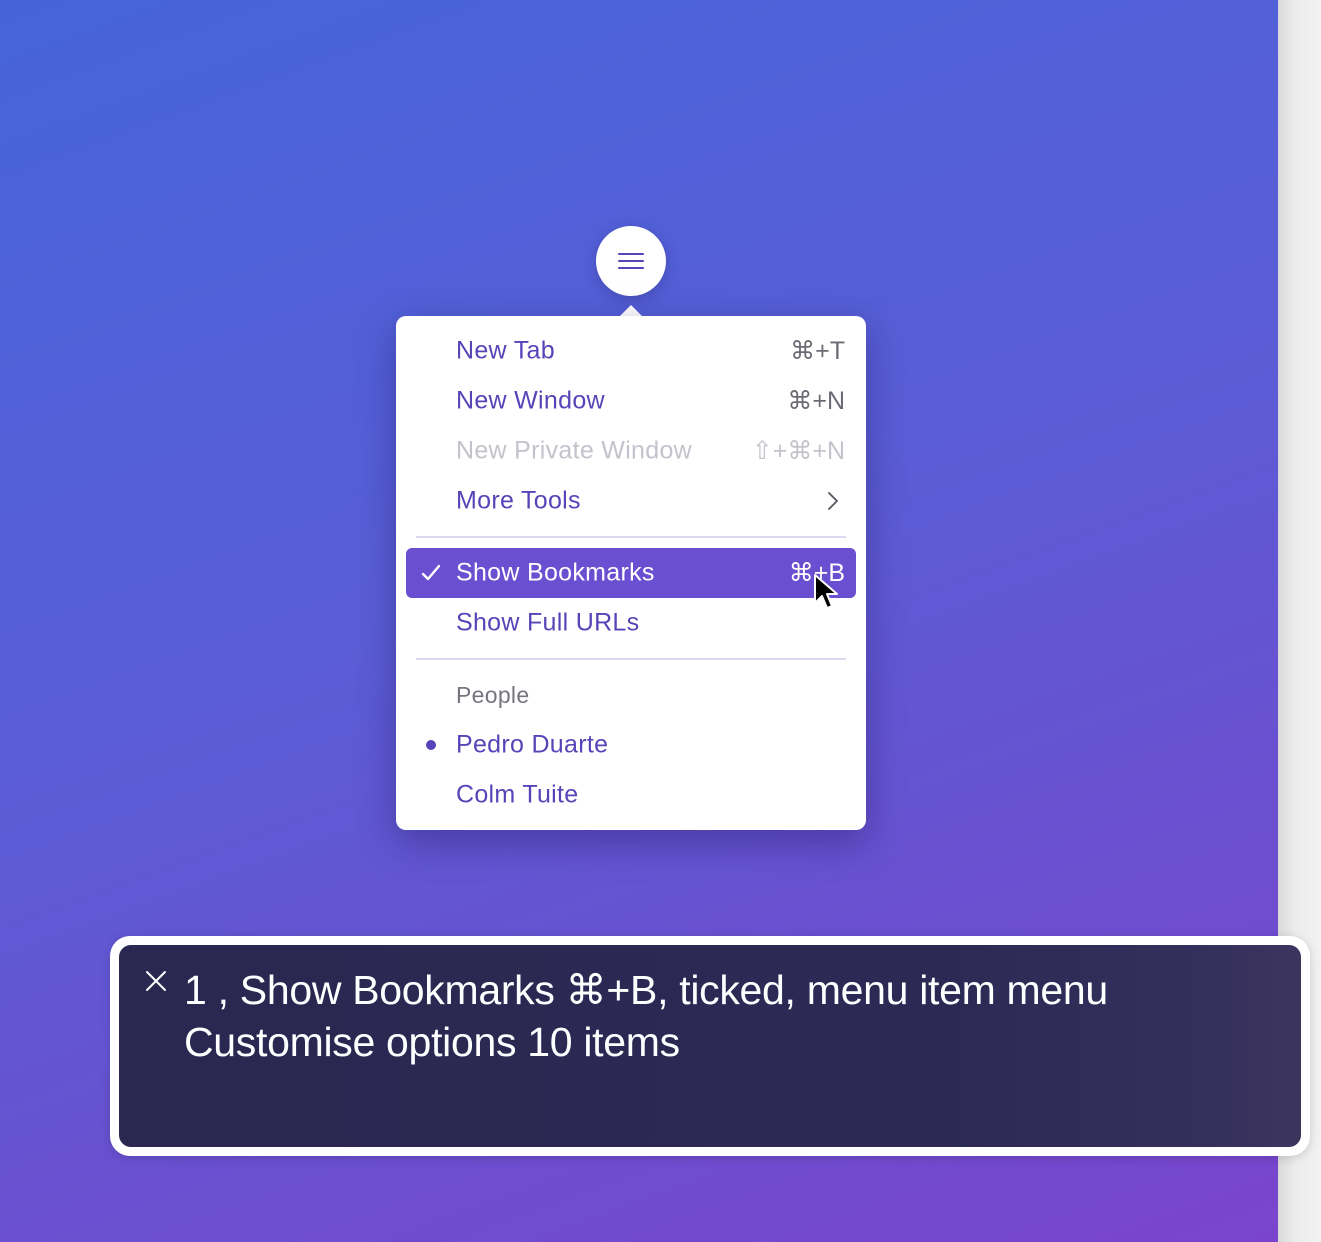  What do you see at coordinates (816, 401) in the screenshot?
I see `menu-item-shortcut: ⌘+N` at bounding box center [816, 401].